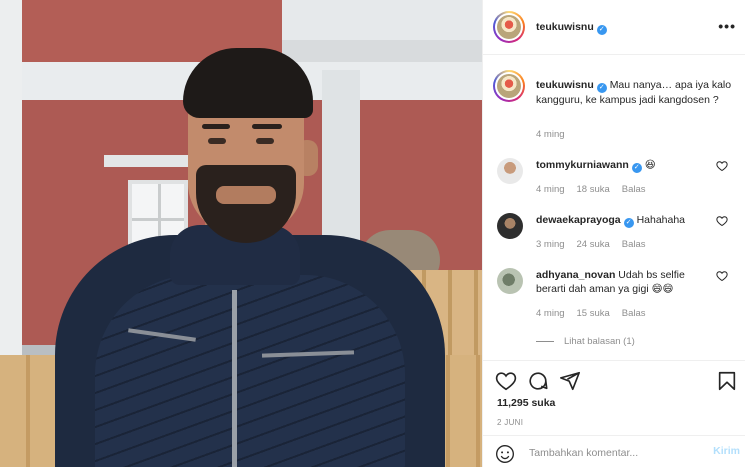 The image size is (745, 467). What do you see at coordinates (265, 141) in the screenshot?
I see `eye-right` at bounding box center [265, 141].